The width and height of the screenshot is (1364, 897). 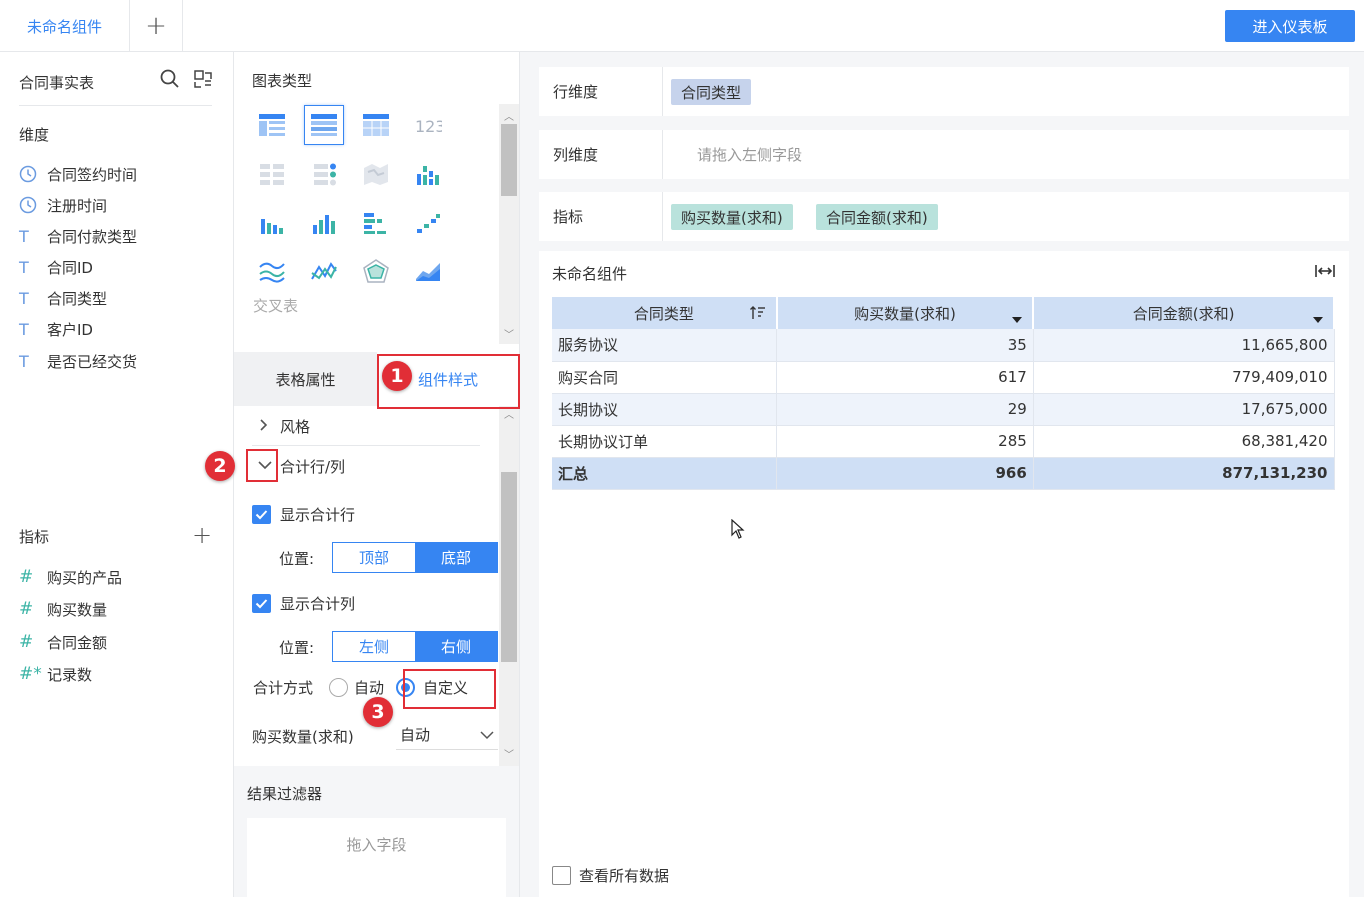 I want to click on agg-method-value: 自动, so click(x=415, y=735).